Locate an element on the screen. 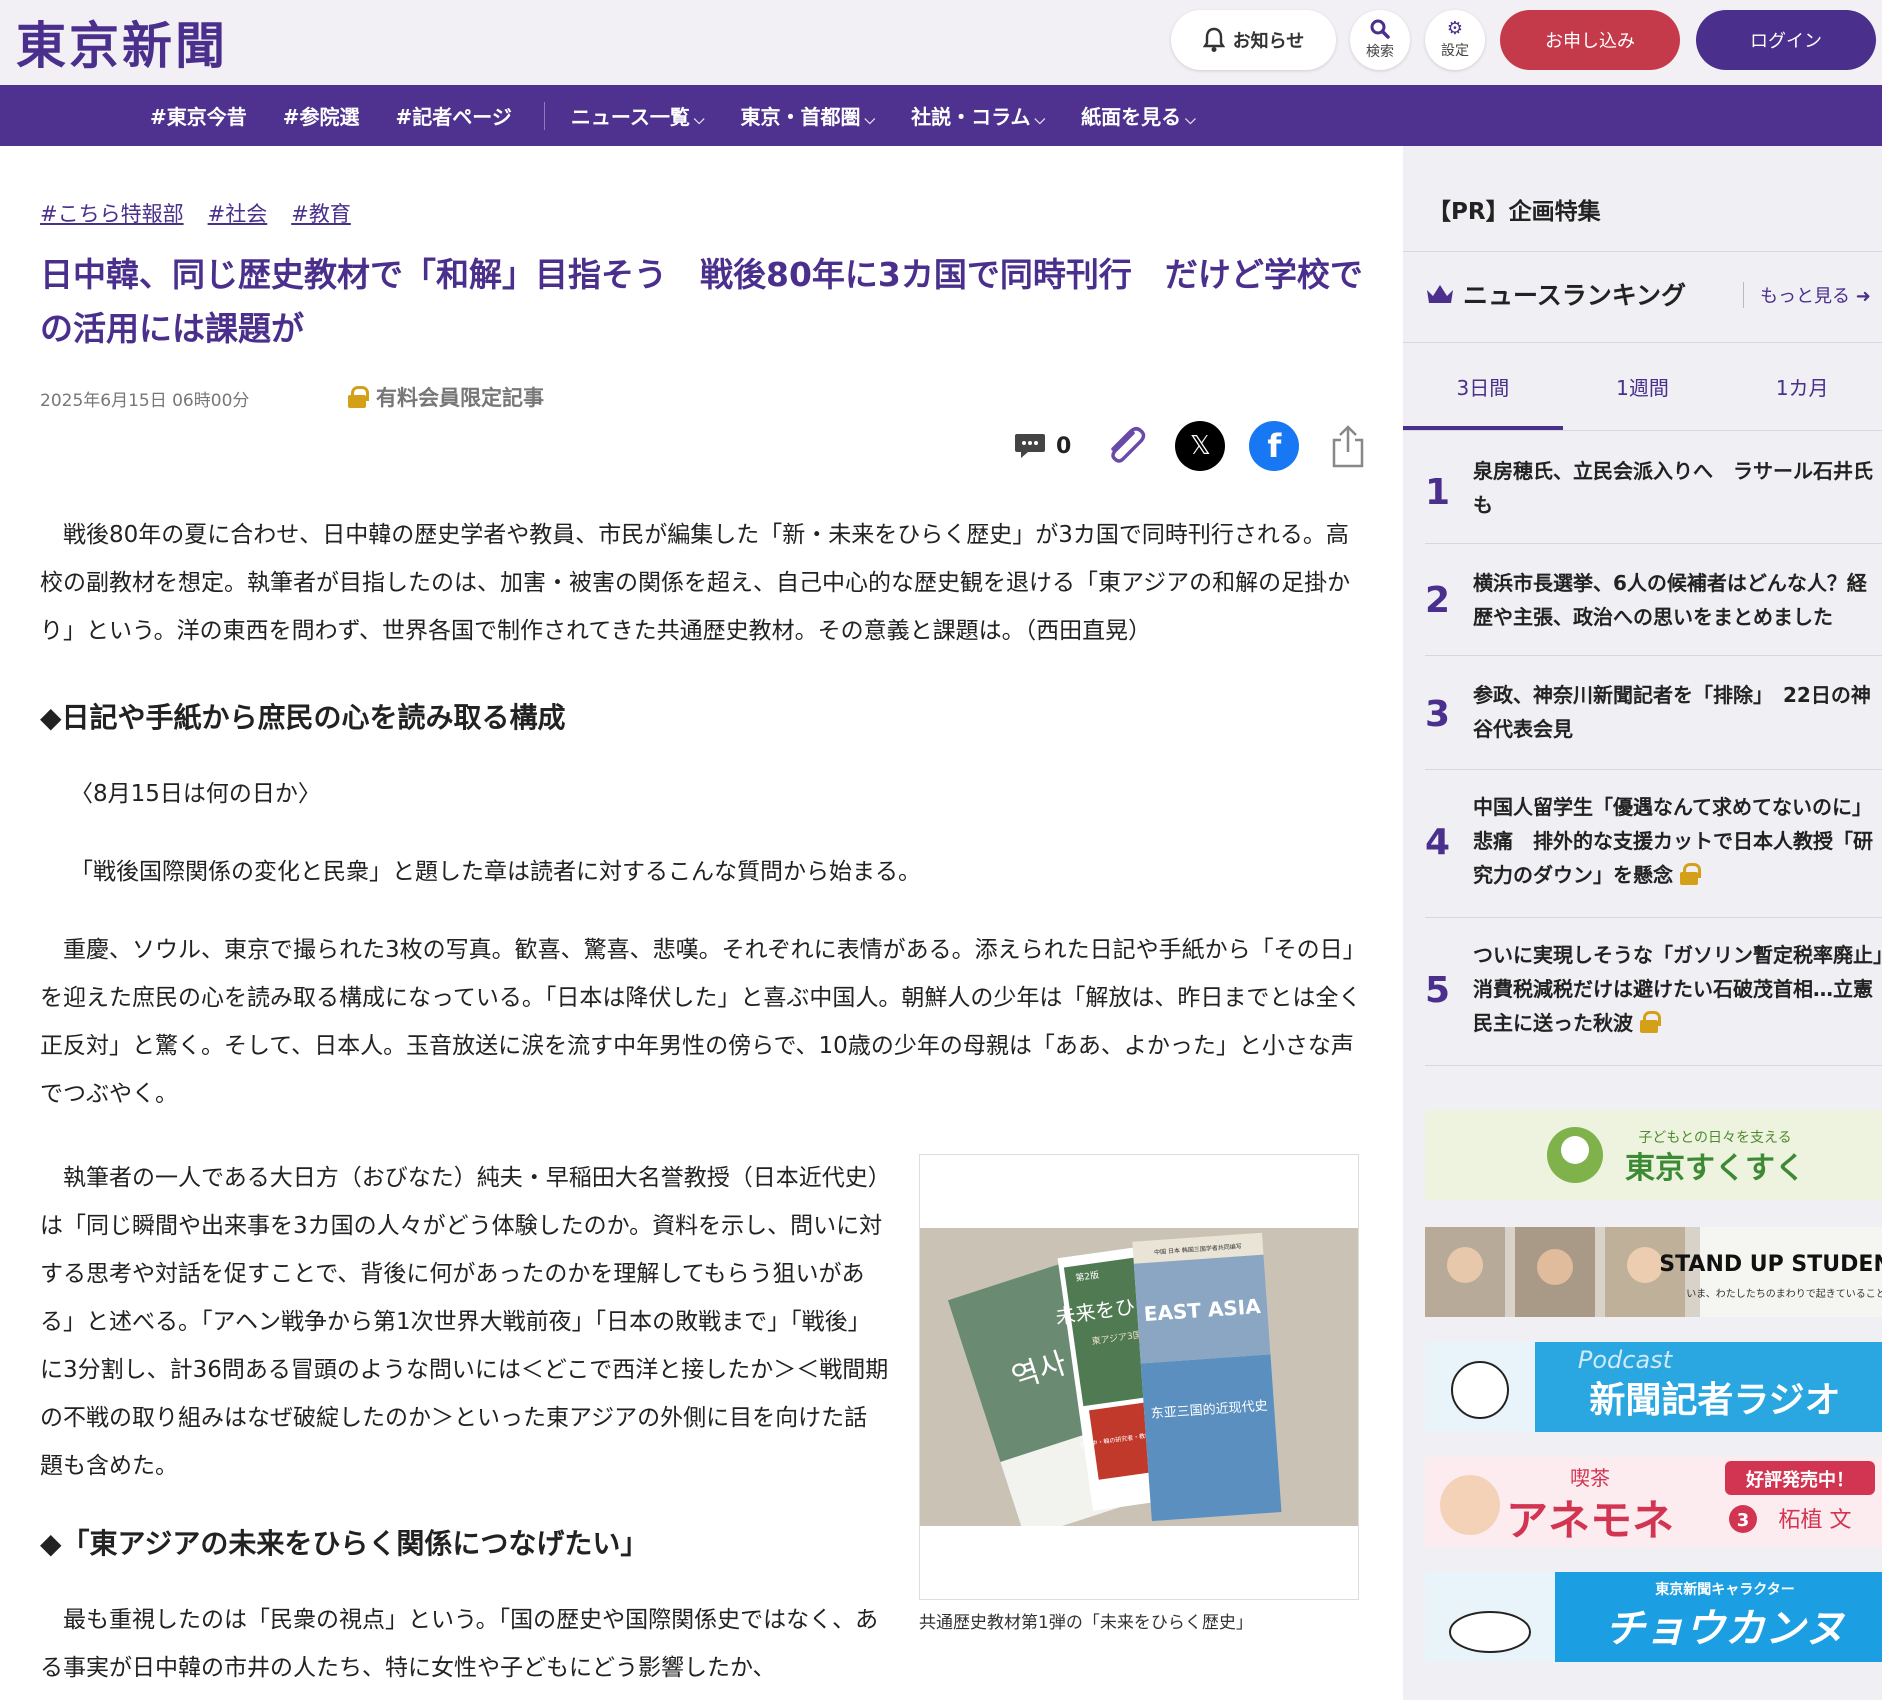 This screenshot has height=1700, width=1882. tabs-divider is located at coordinates (1642, 430).